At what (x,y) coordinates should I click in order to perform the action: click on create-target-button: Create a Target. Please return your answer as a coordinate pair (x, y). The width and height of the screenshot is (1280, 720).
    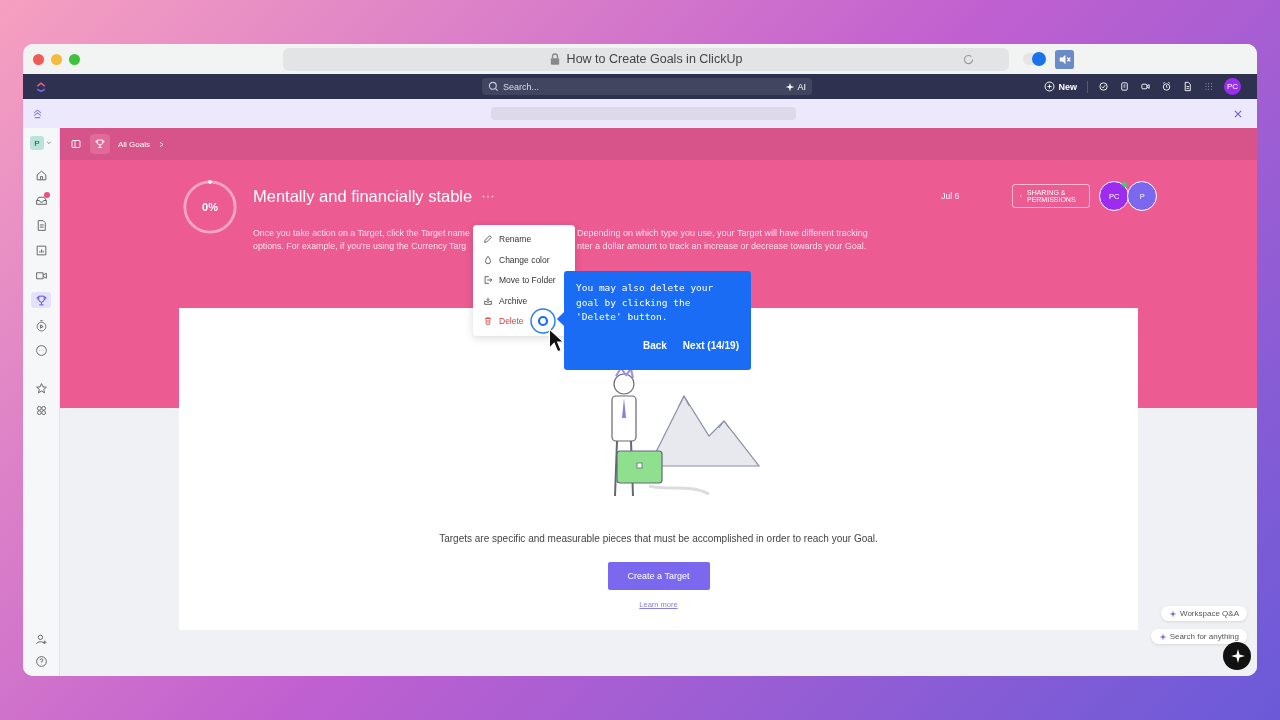
    Looking at the image, I should click on (658, 576).